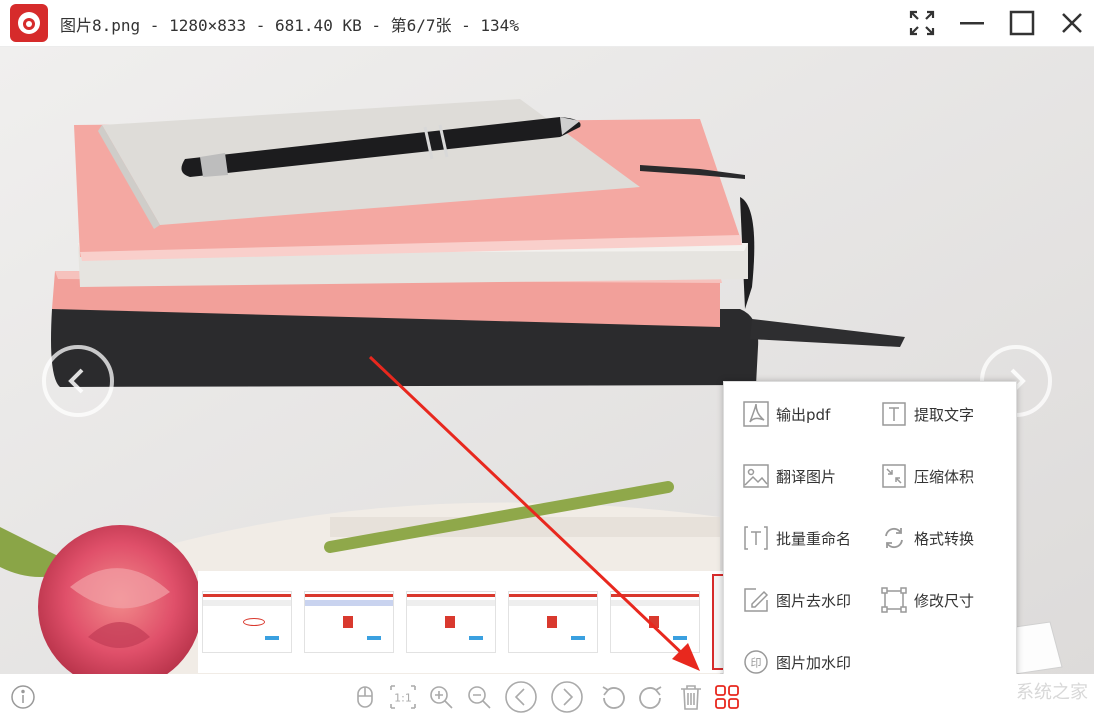 The image size is (1094, 721). I want to click on format-convert-icon, so click(894, 538).